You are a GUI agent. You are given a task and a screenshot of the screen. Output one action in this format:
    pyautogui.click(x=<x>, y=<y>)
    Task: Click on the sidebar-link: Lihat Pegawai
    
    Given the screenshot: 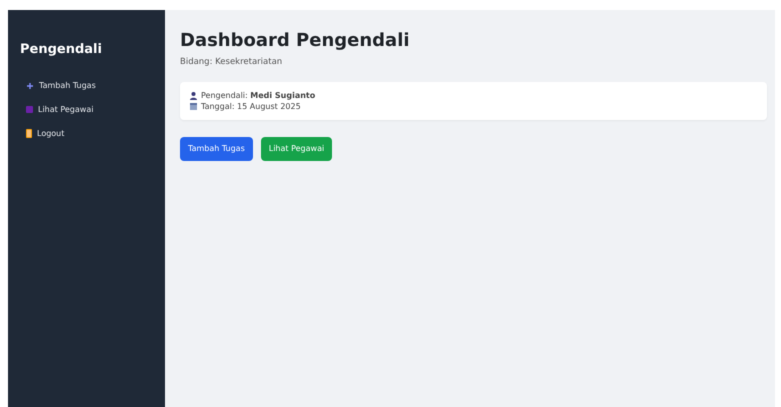 What is the action you would take?
    pyautogui.click(x=86, y=110)
    